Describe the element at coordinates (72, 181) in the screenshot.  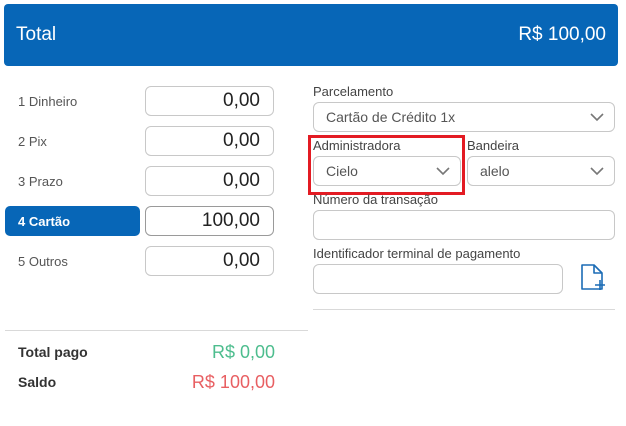
I see `method-prazo: 3 Prazo` at that location.